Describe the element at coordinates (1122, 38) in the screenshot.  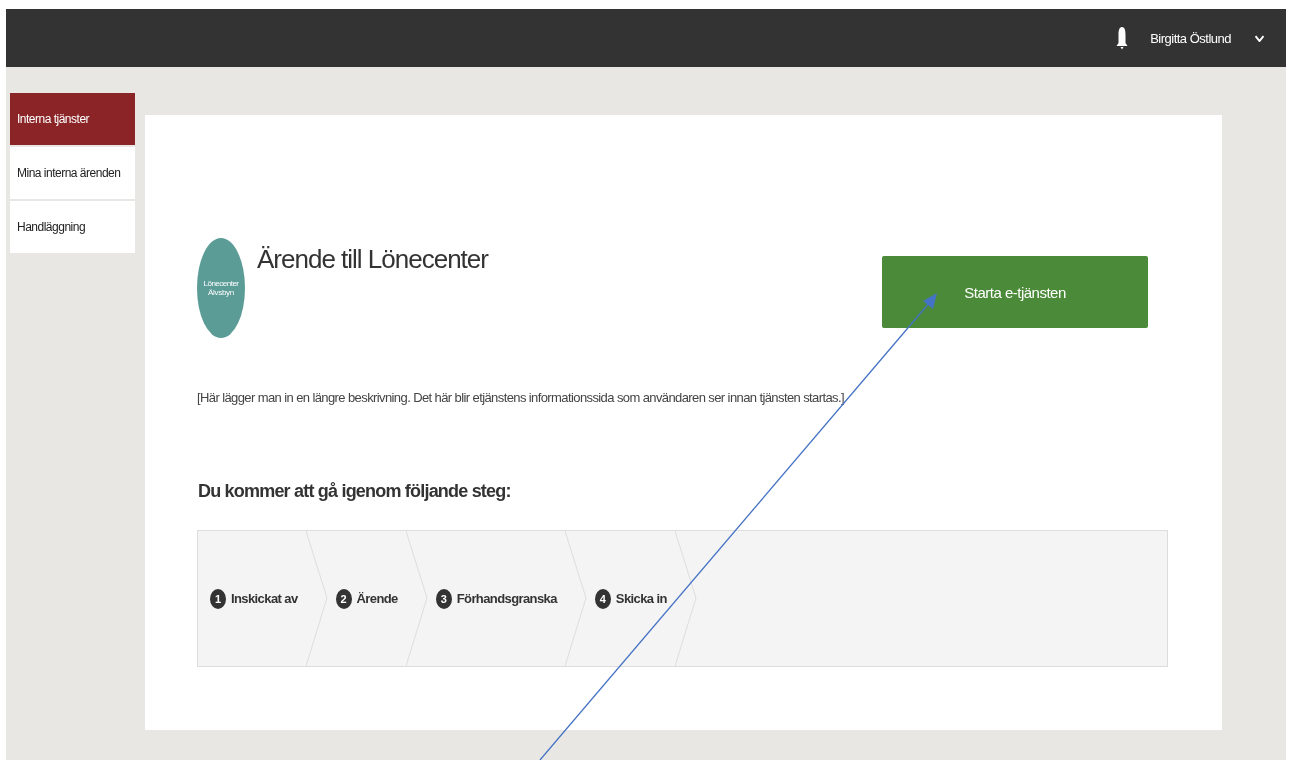
I see `bell-icon` at that location.